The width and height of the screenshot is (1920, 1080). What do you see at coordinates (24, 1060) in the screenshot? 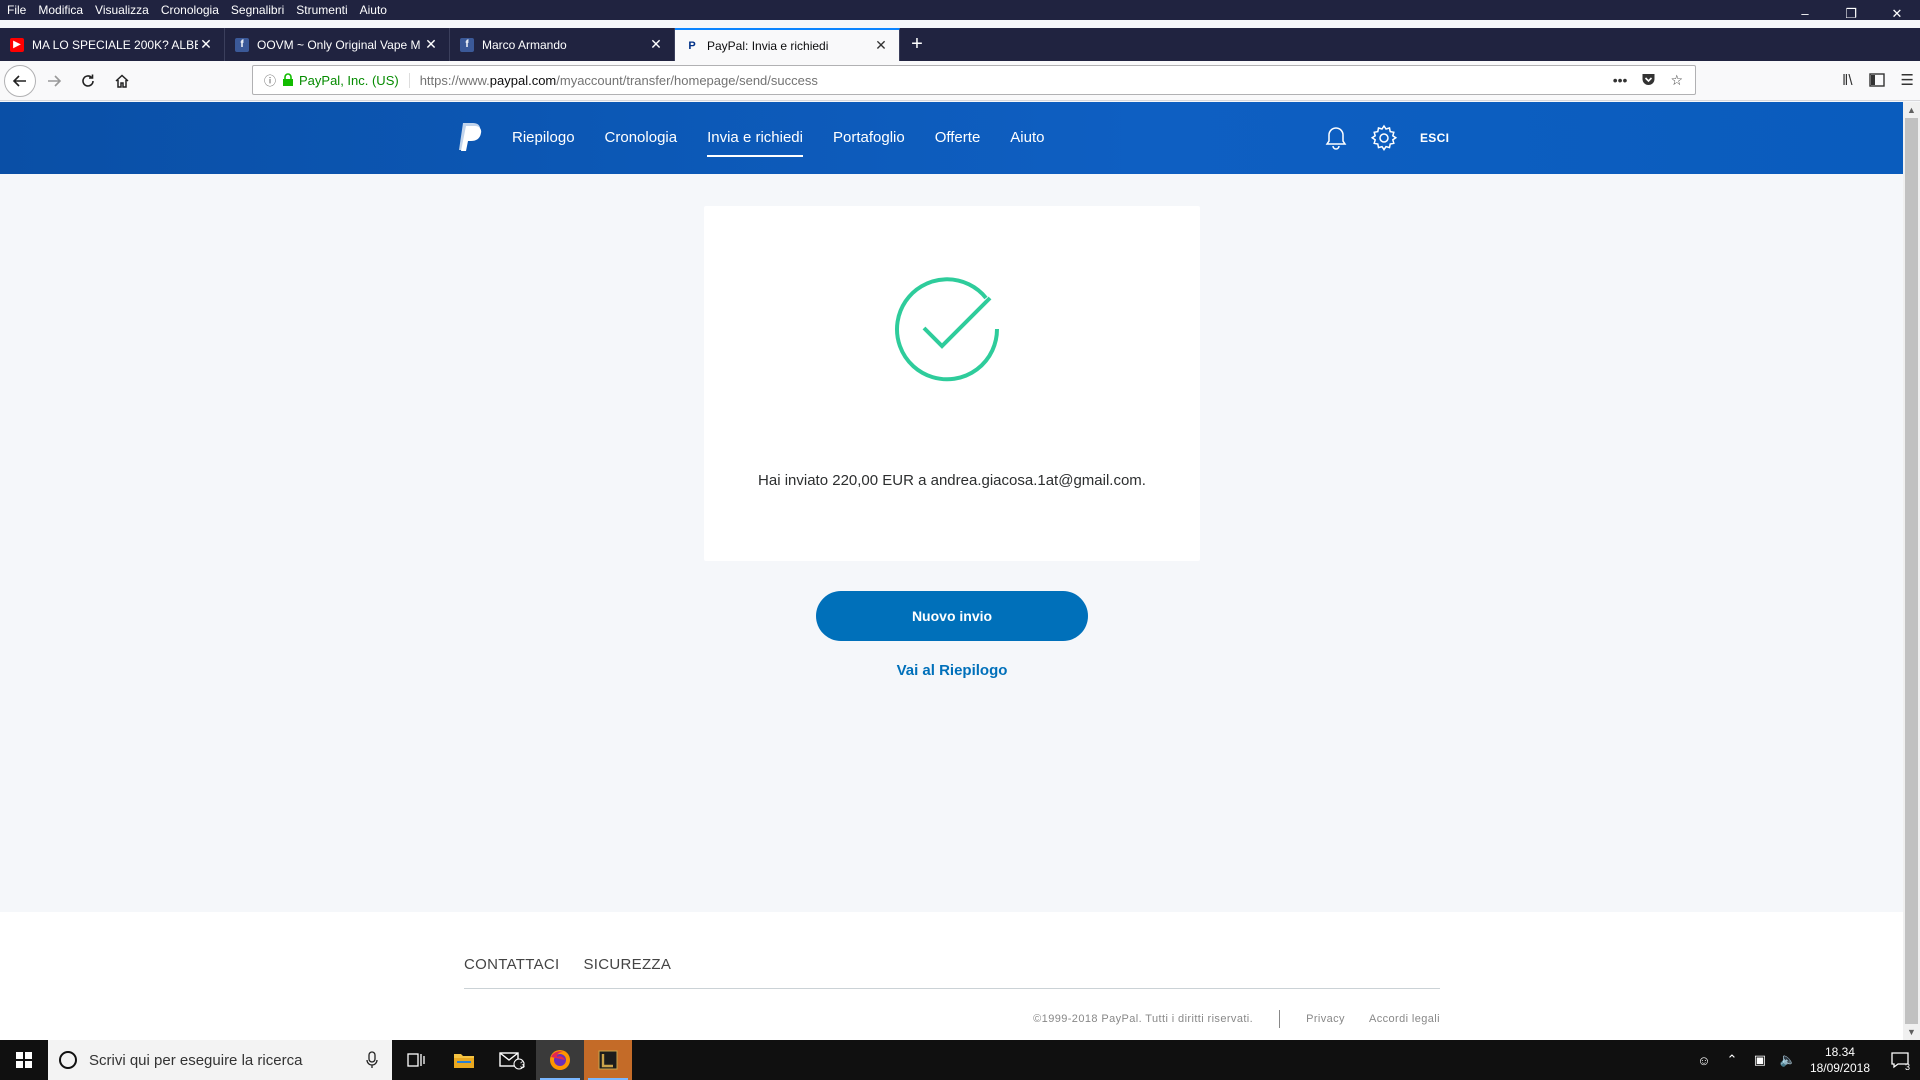
I see `start-button` at bounding box center [24, 1060].